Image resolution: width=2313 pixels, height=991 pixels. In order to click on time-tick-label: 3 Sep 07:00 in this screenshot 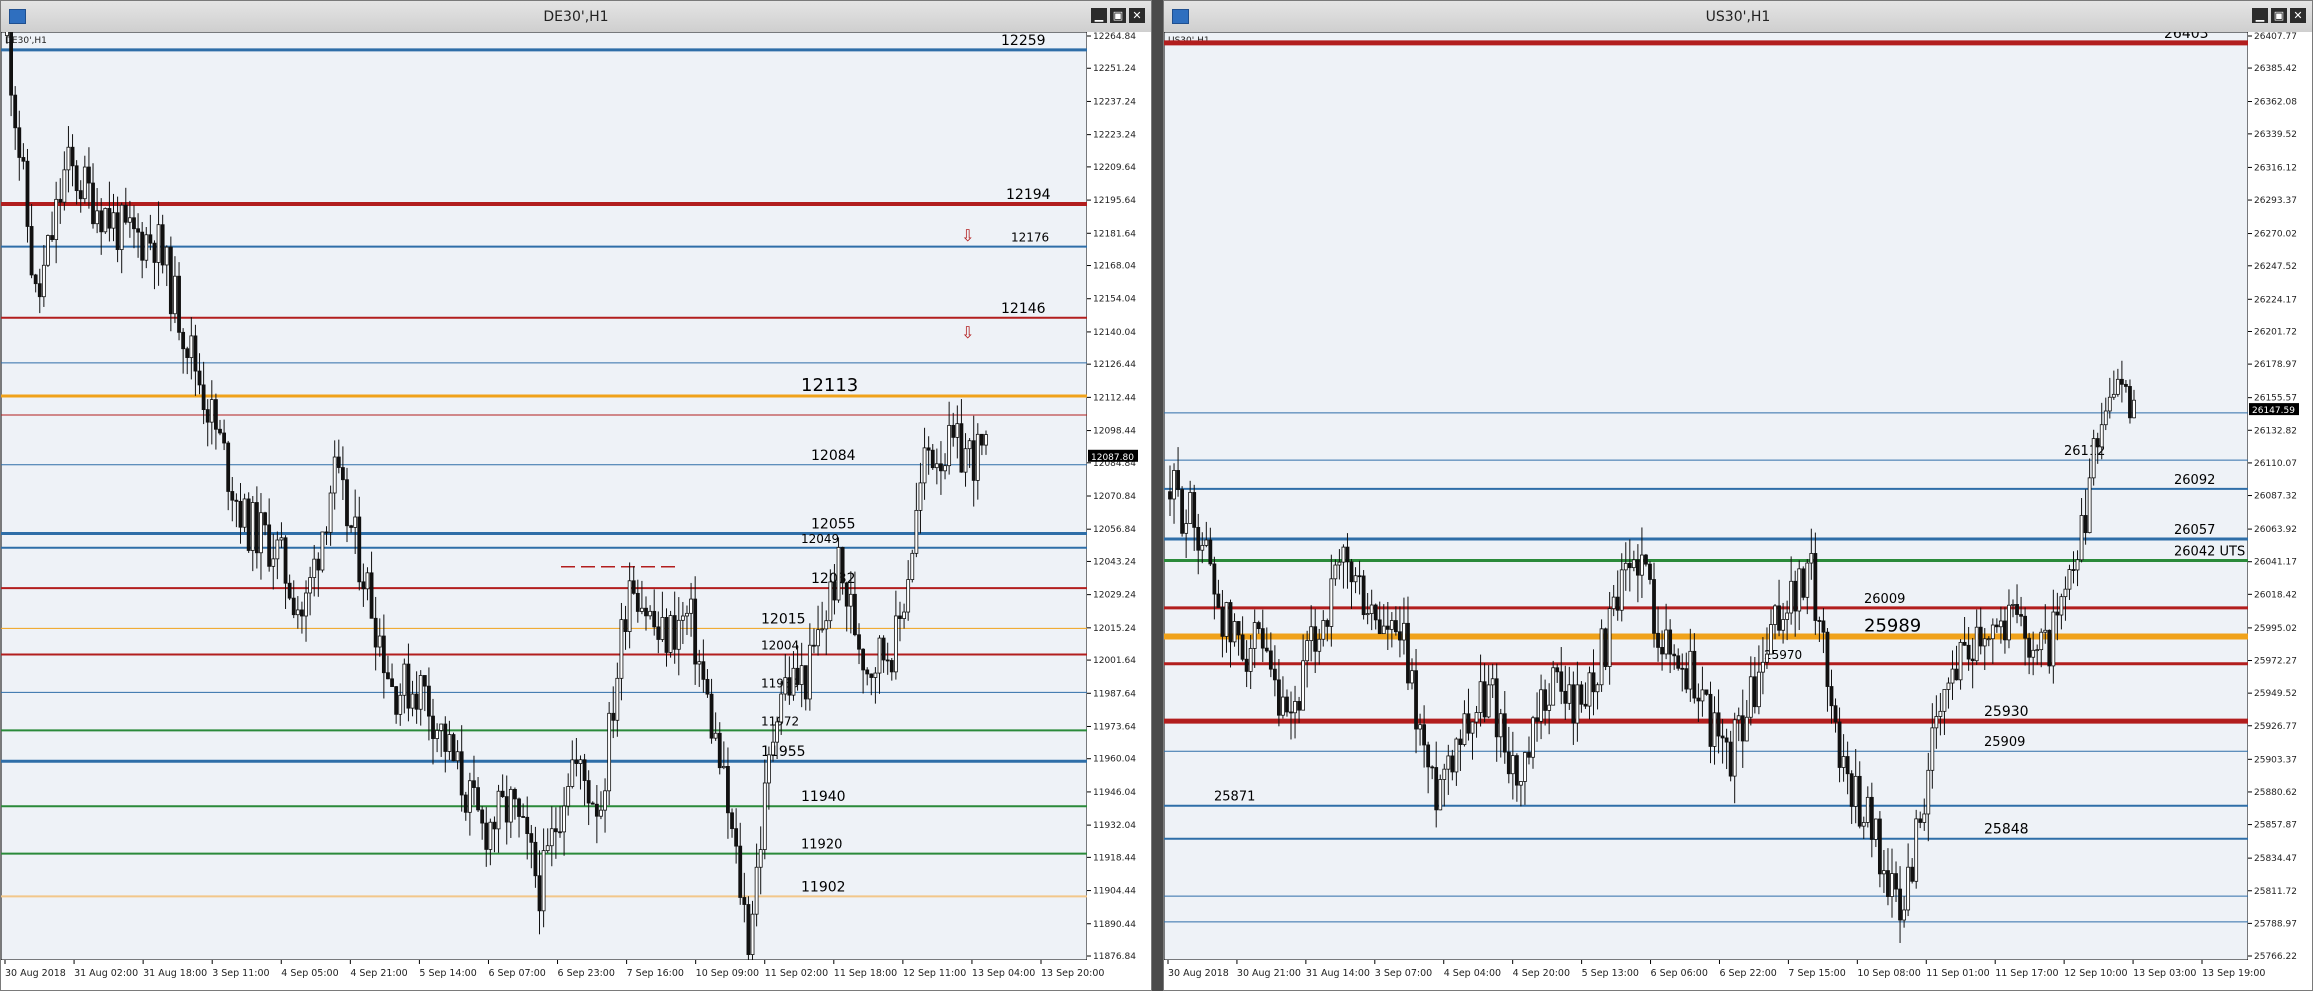, I will do `click(1403, 973)`.